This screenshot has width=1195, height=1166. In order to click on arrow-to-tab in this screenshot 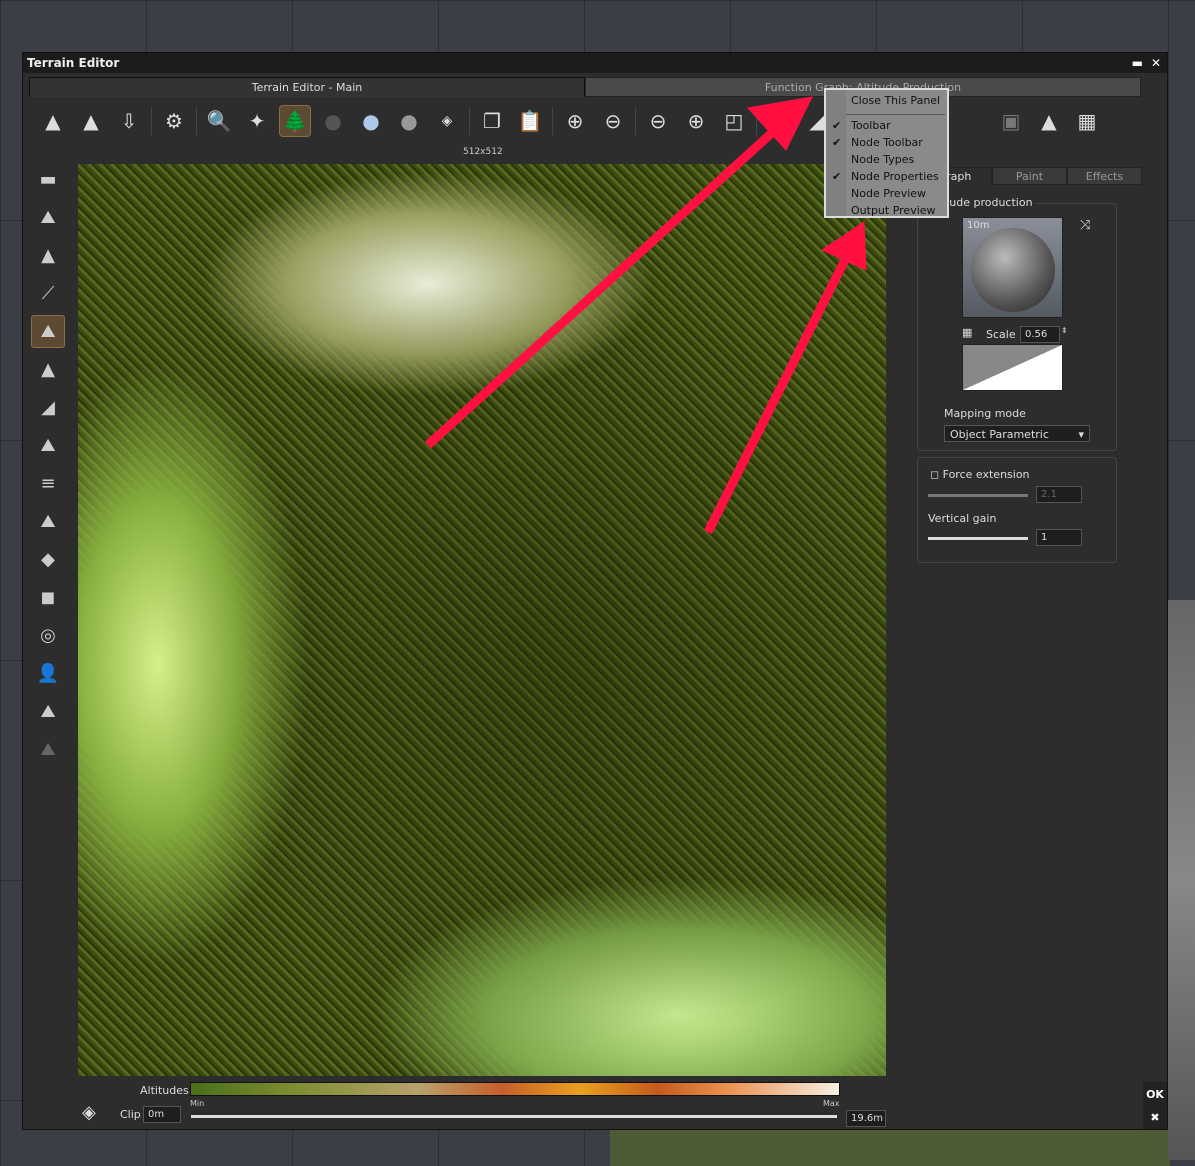, I will do `click(601, 287)`.